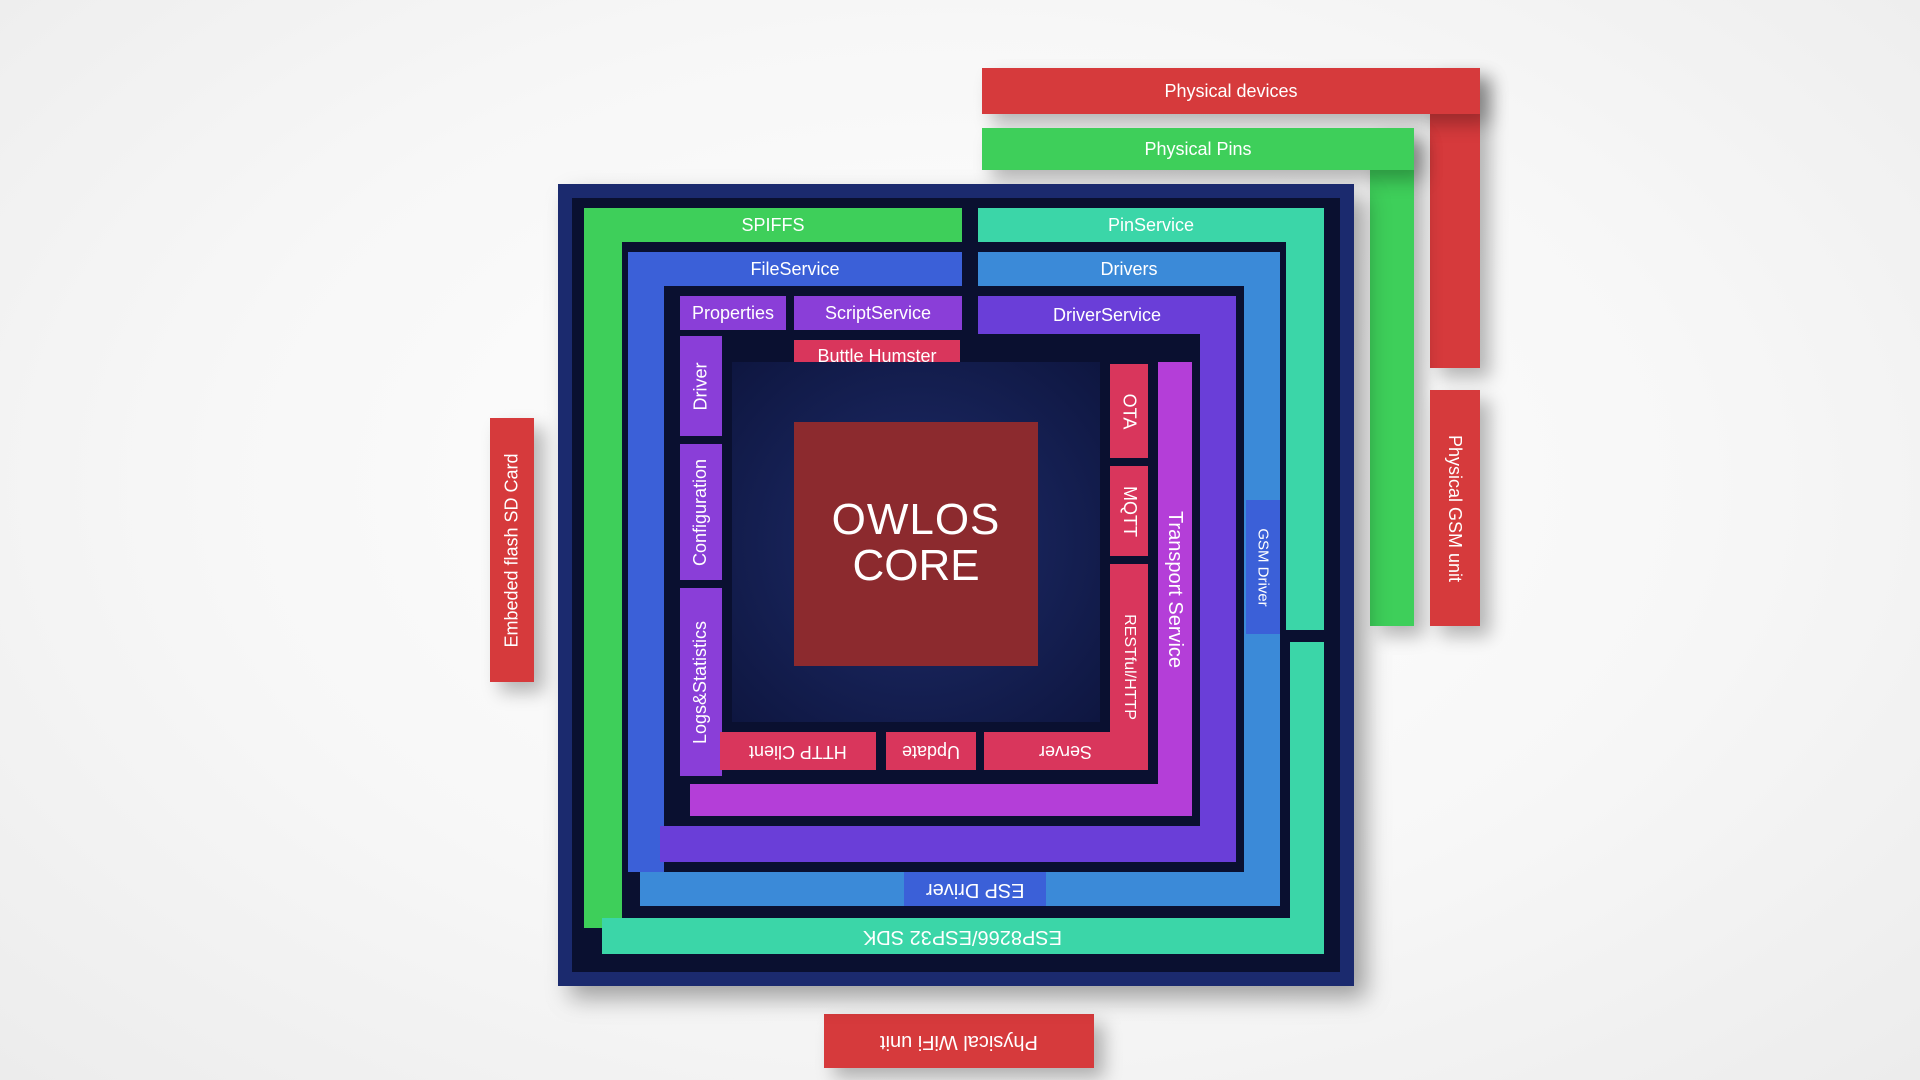 This screenshot has width=1920, height=1080. I want to click on spiffs-left-bar, so click(603, 568).